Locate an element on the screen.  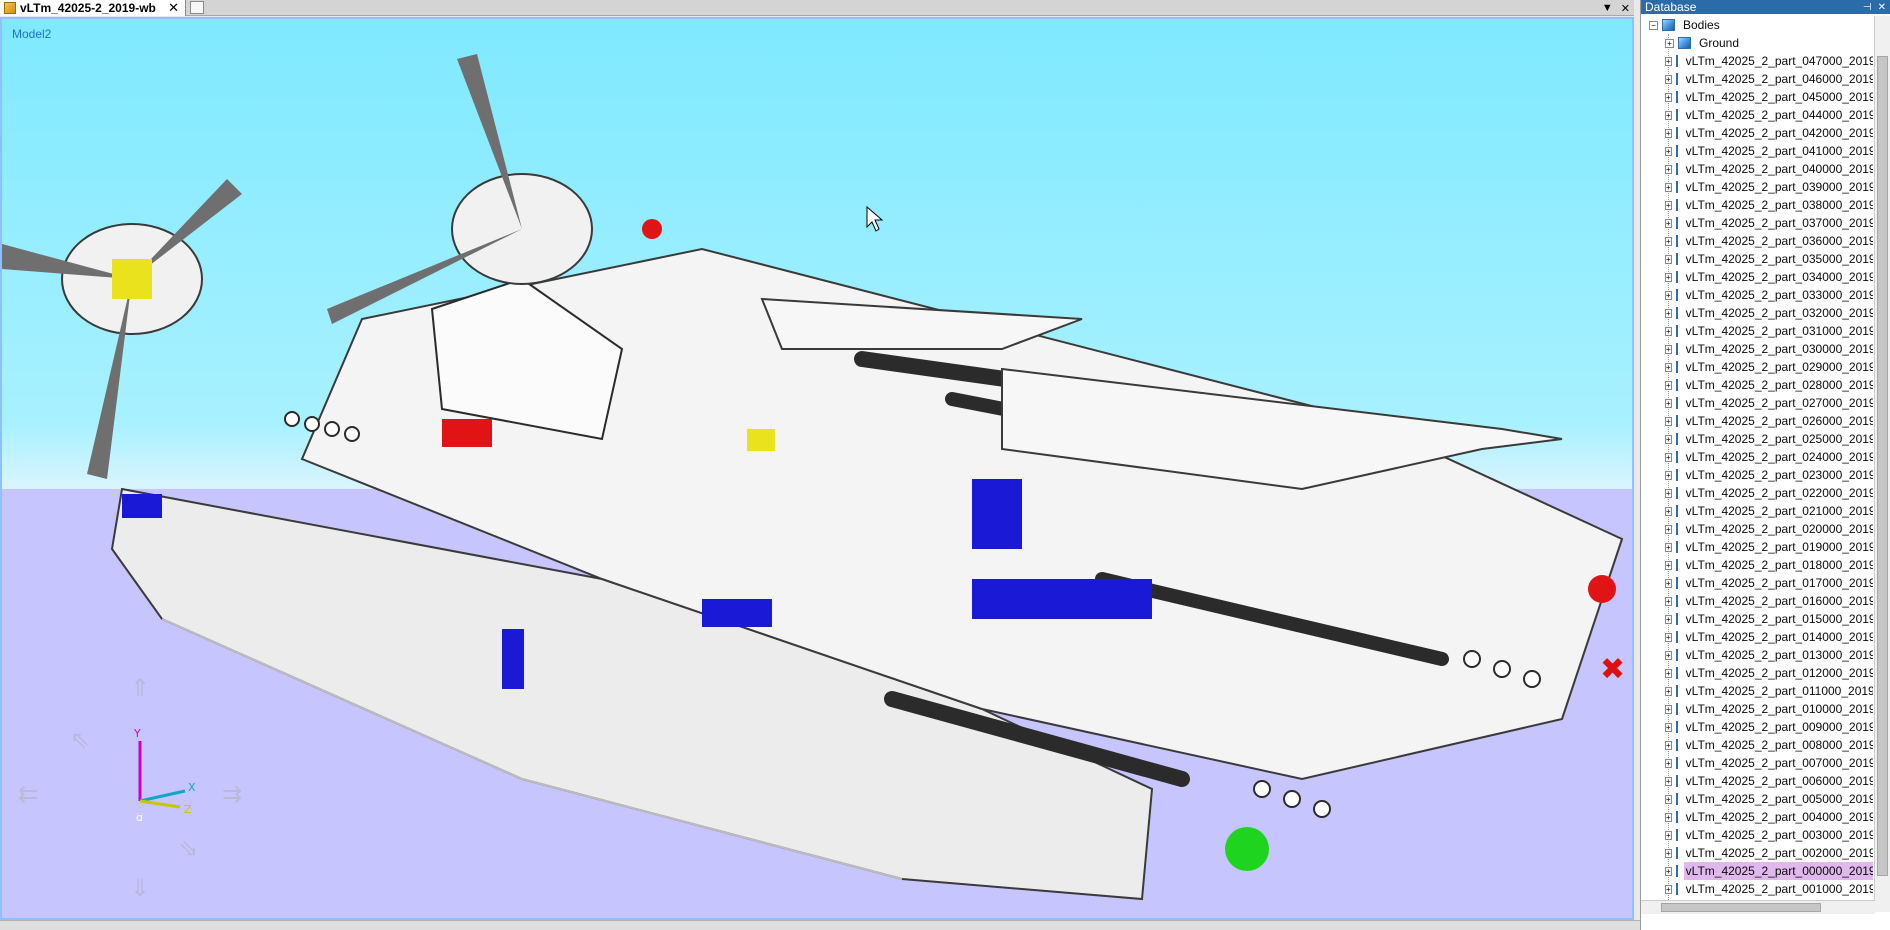
tree-item: + vLTm_42025_2_part_006000_2019 is located at coordinates (1757, 781).